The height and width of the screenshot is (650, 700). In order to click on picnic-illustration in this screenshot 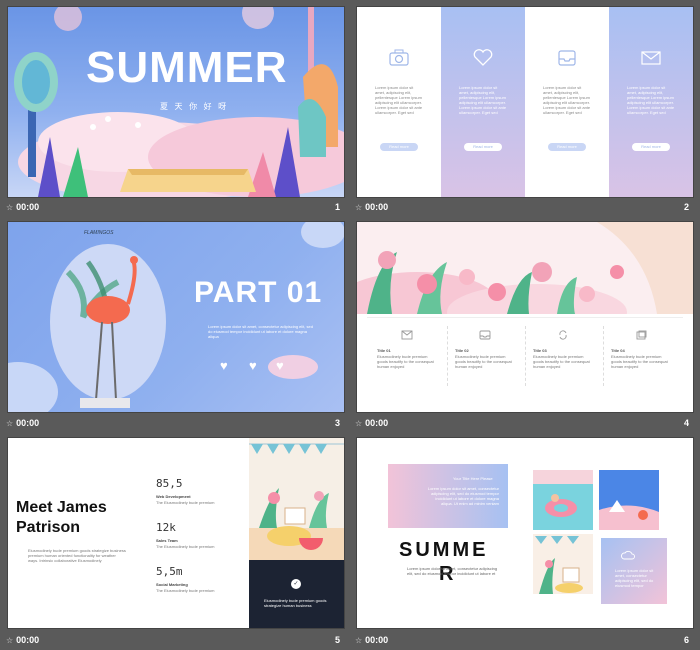, I will do `click(296, 499)`.